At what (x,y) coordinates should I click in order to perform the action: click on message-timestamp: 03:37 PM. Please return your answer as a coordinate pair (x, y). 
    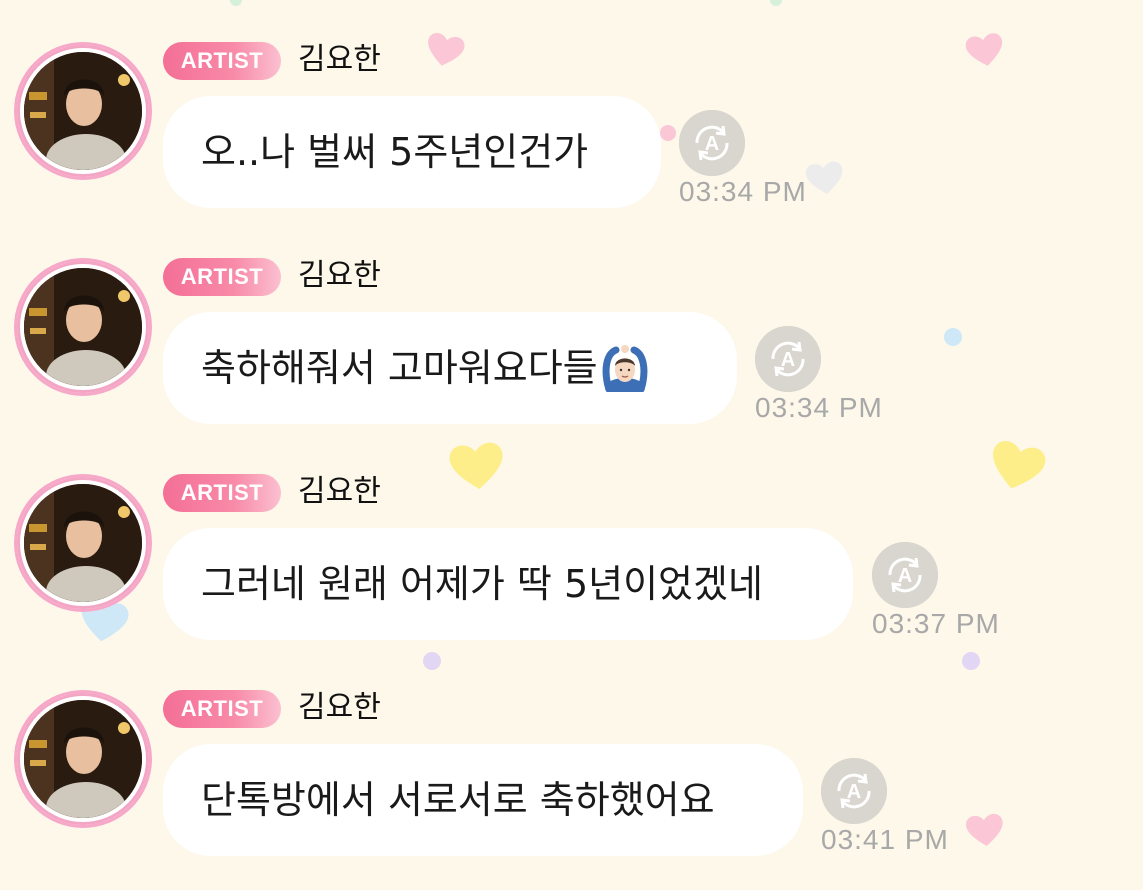
    Looking at the image, I should click on (936, 623).